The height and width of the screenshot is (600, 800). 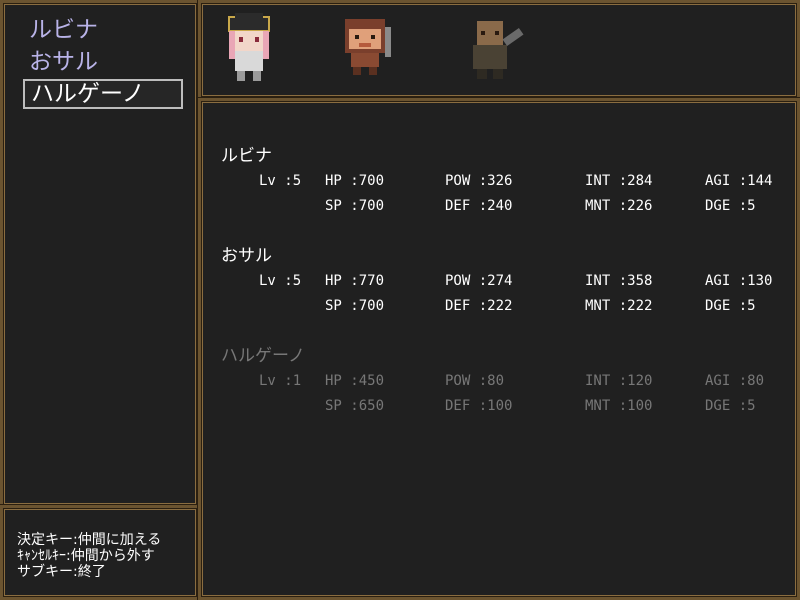 What do you see at coordinates (475, 381) in the screenshot?
I see `stat-pow: POW :80` at bounding box center [475, 381].